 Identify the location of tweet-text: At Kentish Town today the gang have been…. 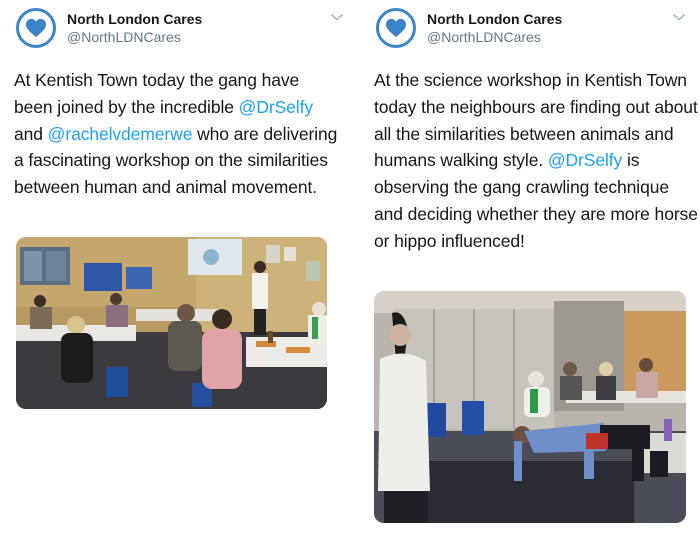
(179, 134).